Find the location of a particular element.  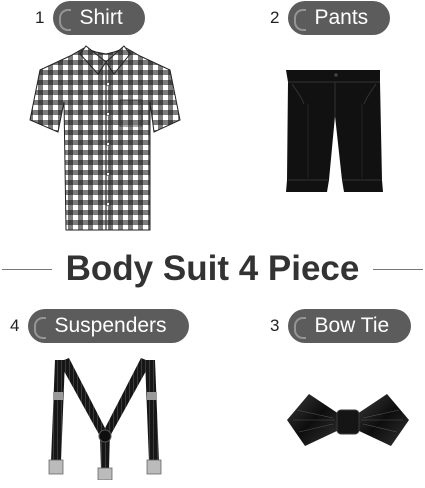

item-label-pill: Pants is located at coordinates (339, 18).